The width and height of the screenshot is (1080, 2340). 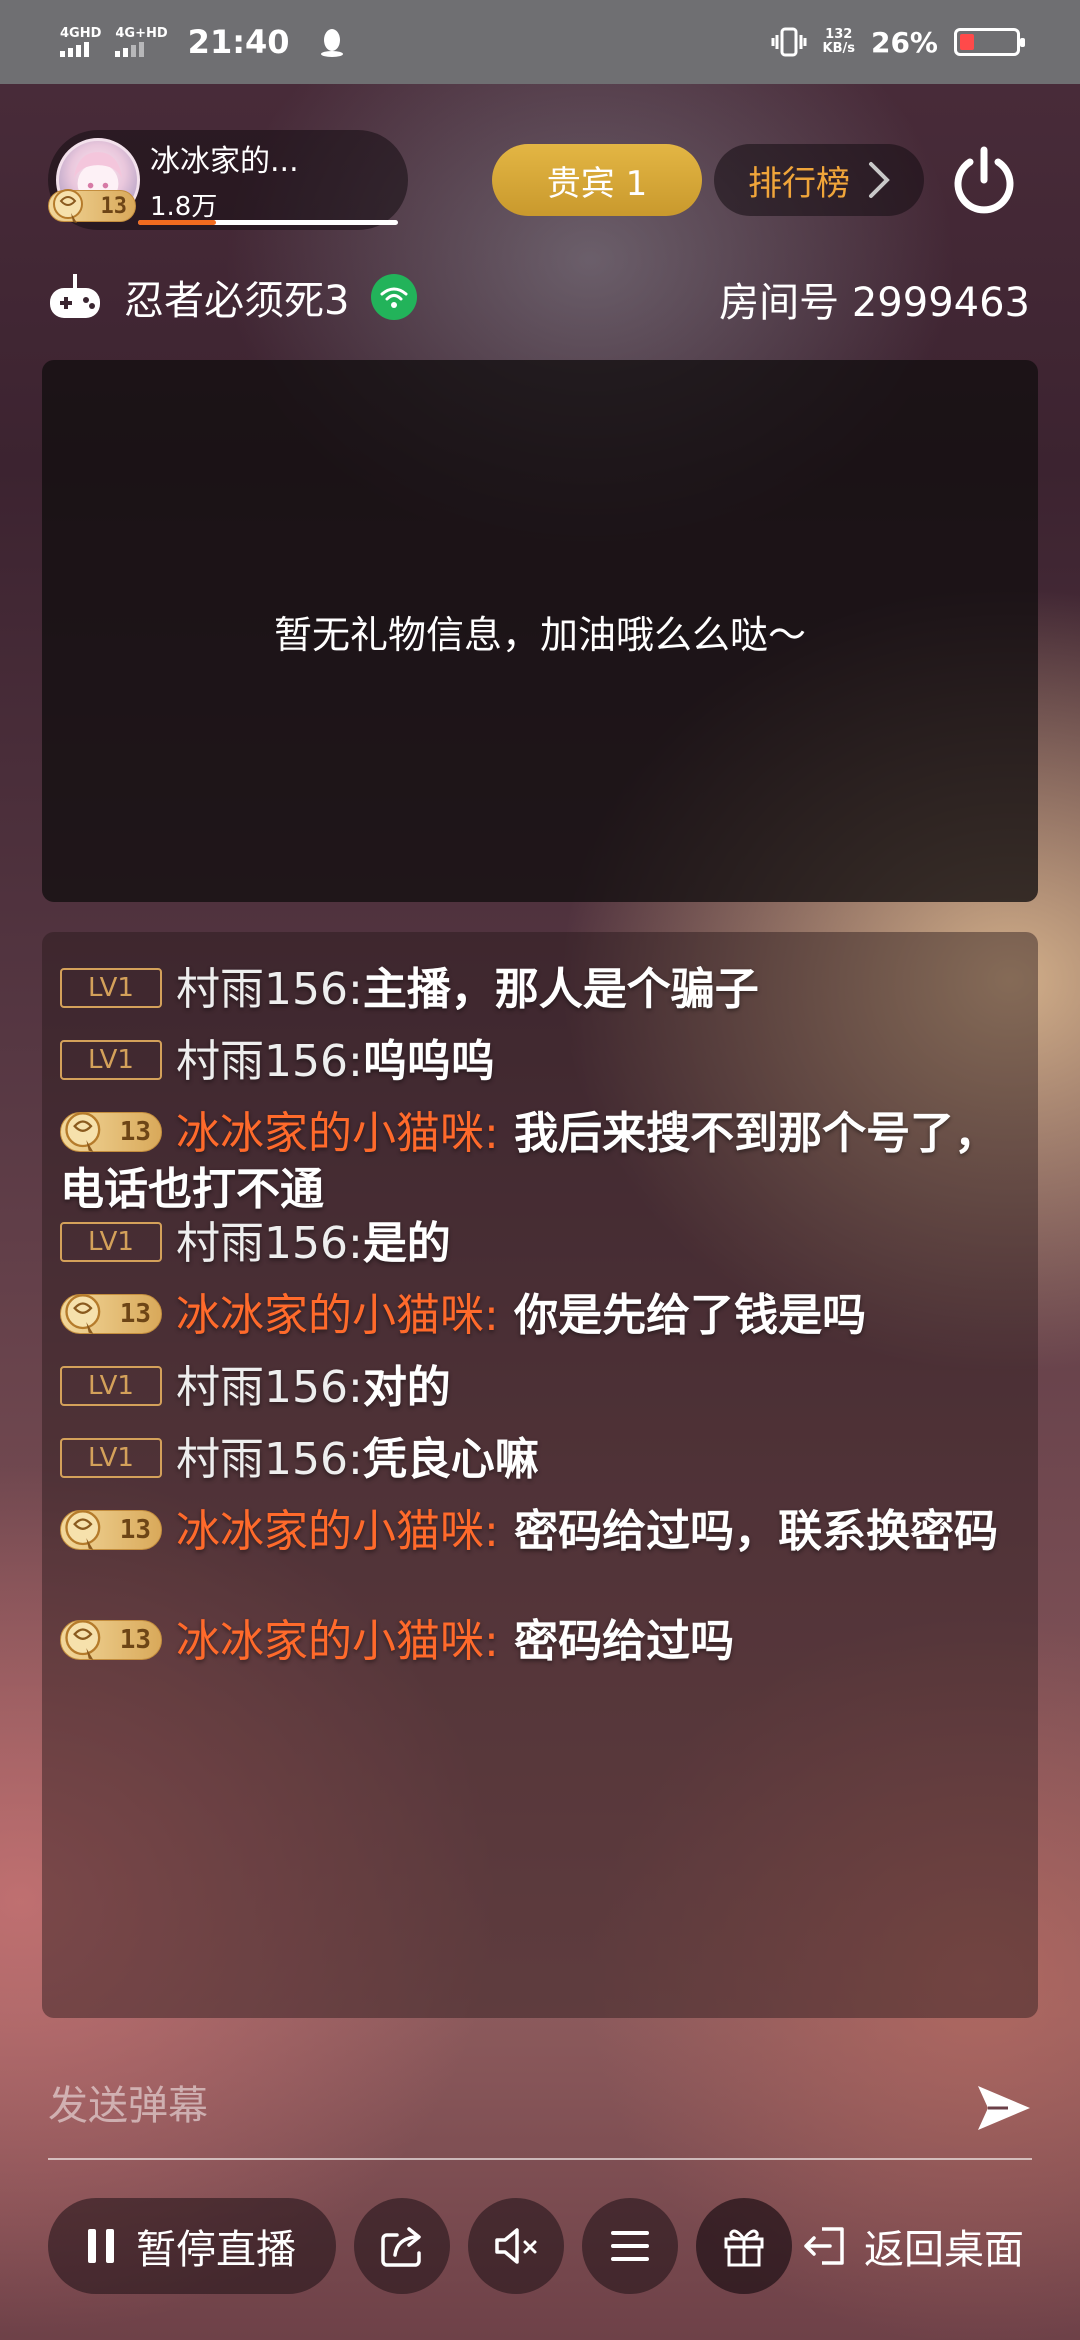 What do you see at coordinates (944, 2250) in the screenshot?
I see `back-label: 返回桌面` at bounding box center [944, 2250].